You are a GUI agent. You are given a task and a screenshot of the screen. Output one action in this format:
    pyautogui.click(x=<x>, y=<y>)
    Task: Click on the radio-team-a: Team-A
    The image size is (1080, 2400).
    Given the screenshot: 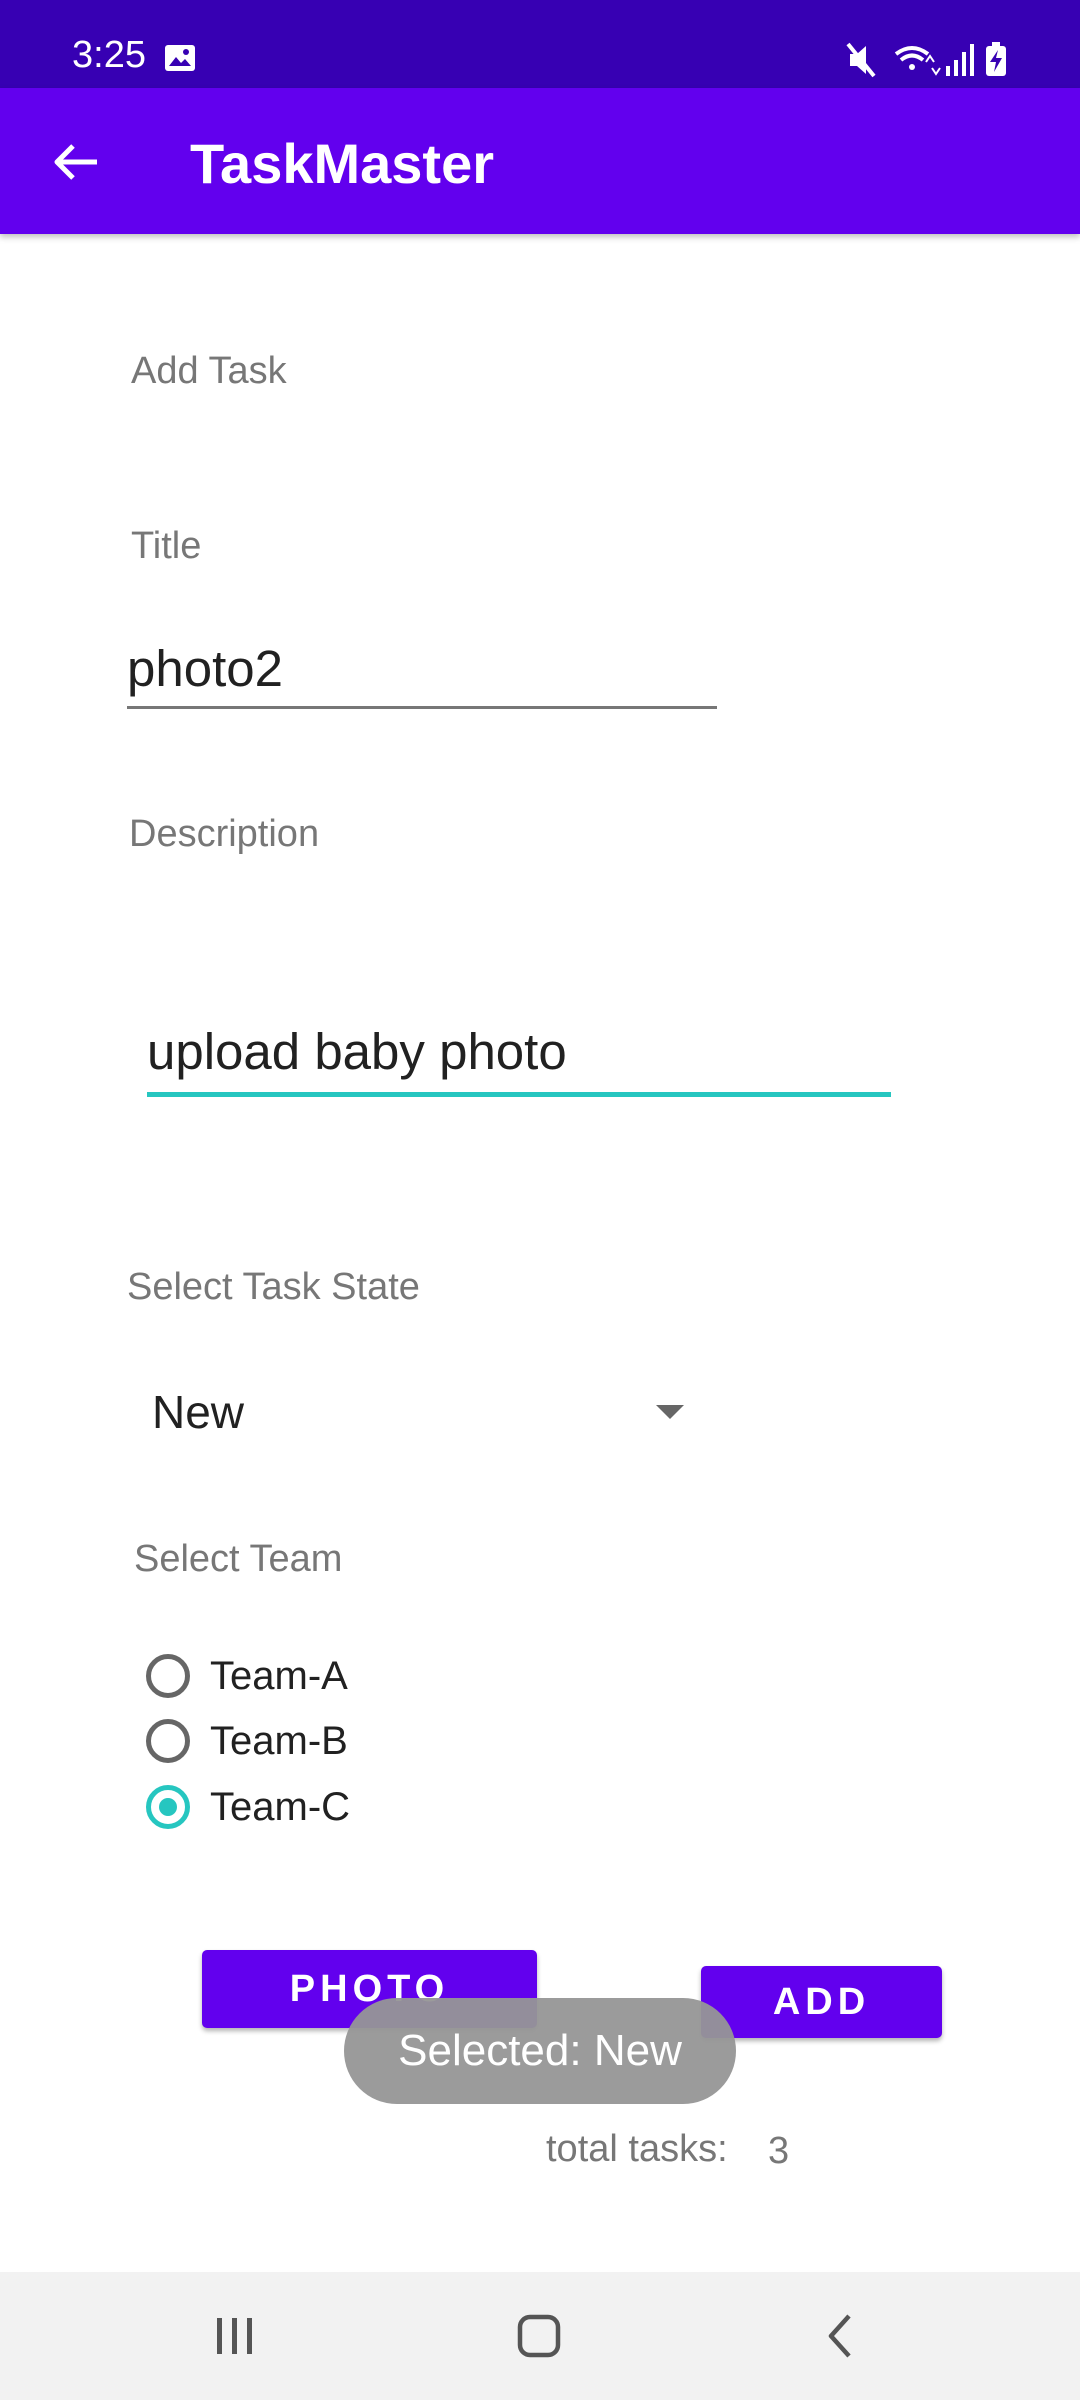 What is the action you would take?
    pyautogui.click(x=247, y=1676)
    